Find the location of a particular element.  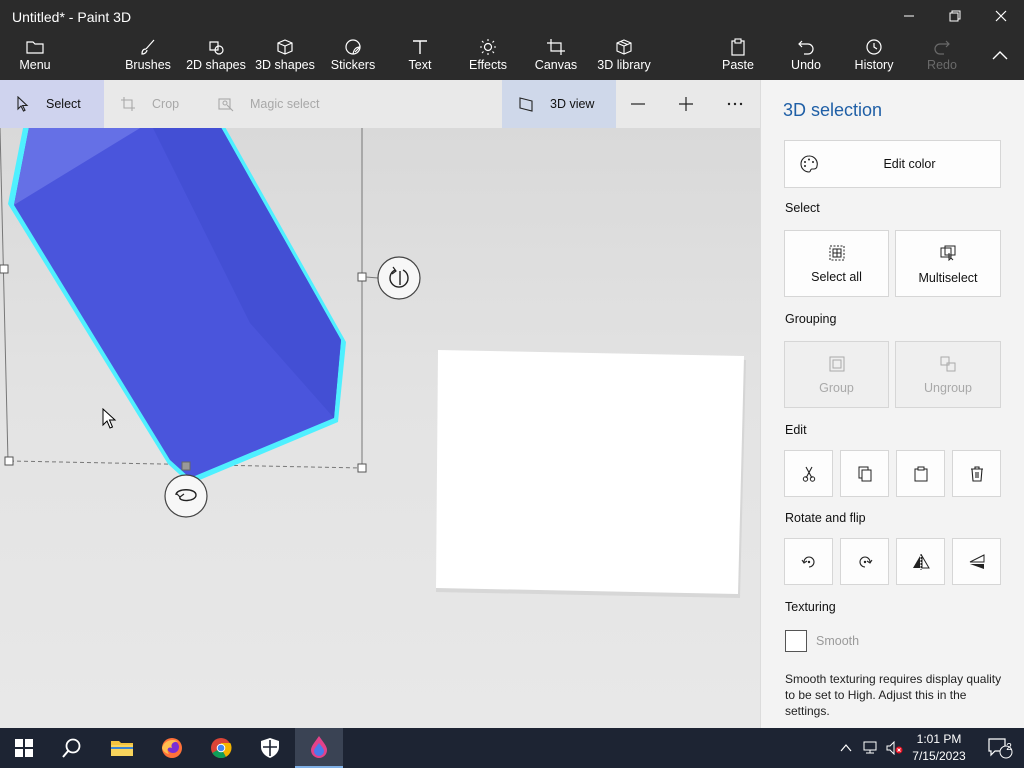

rotate-right-button is located at coordinates (864, 561).